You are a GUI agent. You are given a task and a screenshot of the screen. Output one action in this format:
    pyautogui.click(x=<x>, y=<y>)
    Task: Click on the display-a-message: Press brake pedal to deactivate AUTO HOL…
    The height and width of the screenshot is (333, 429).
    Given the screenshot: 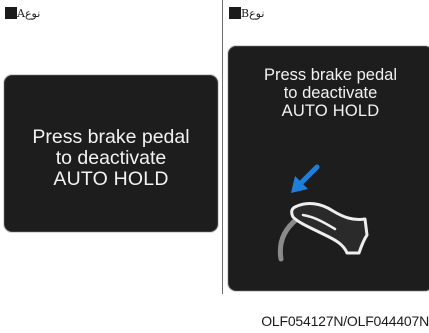 What is the action you would take?
    pyautogui.click(x=111, y=158)
    